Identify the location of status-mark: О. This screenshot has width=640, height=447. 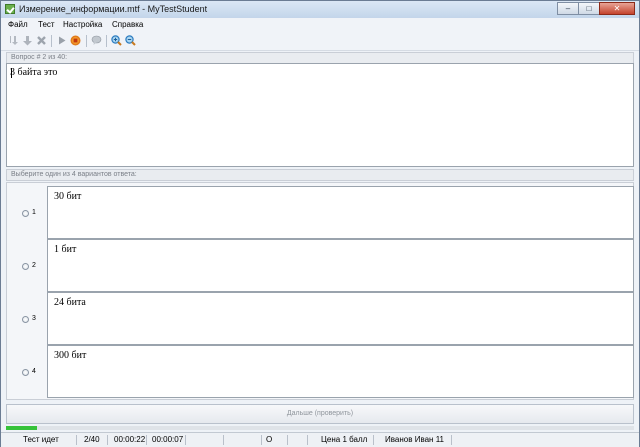
(269, 439).